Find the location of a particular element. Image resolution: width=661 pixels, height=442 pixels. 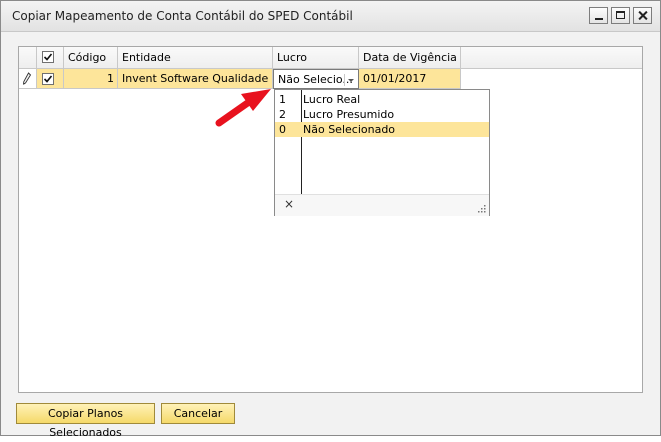

copy-selected-plans-button: Copiar Planos Selecionados is located at coordinates (85, 421).